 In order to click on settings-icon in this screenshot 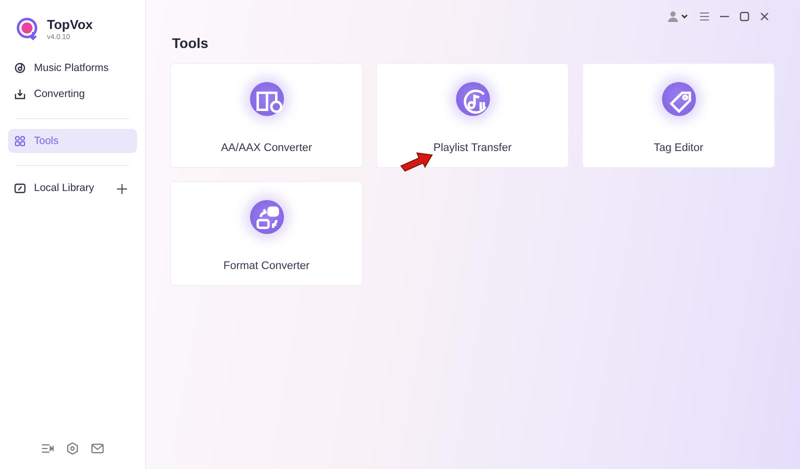, I will do `click(72, 448)`.